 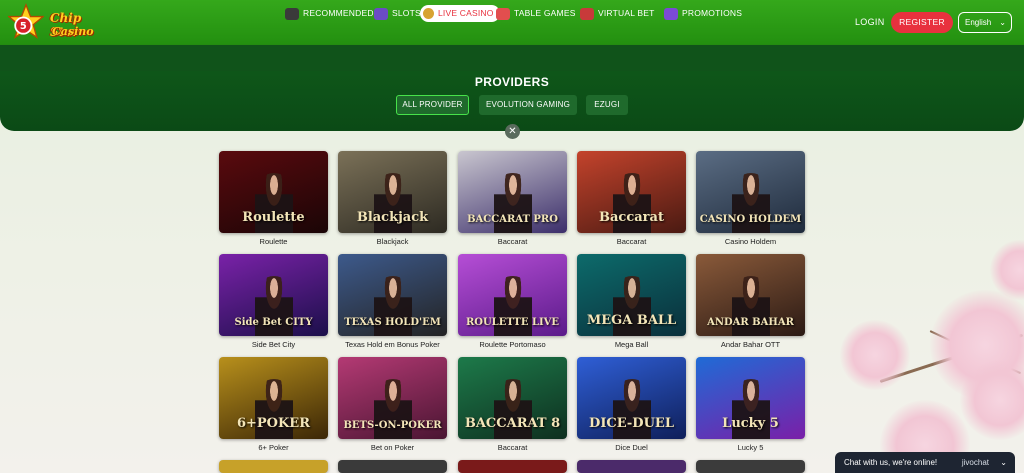 I want to click on thumbnail-title: Roulette, so click(x=273, y=217).